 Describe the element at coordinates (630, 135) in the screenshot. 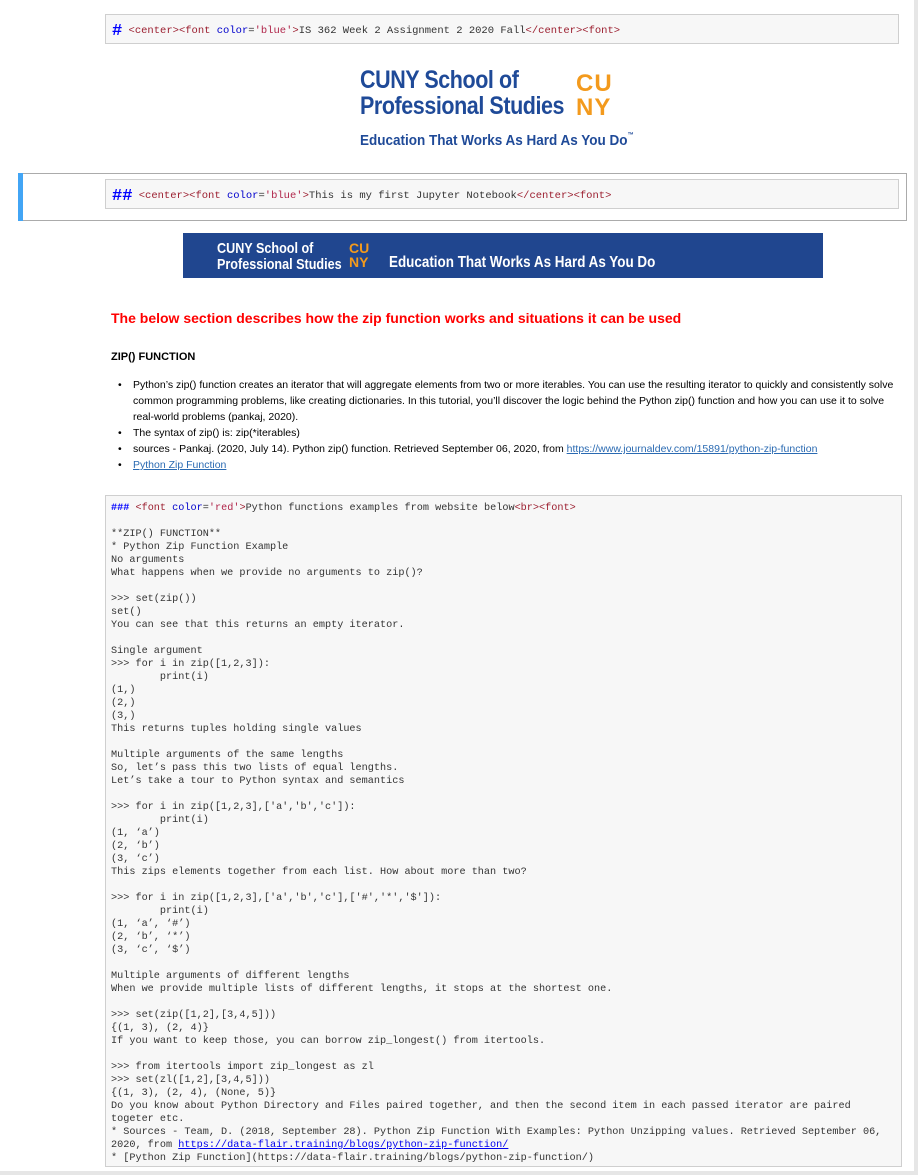

I see `trademark: ™` at that location.